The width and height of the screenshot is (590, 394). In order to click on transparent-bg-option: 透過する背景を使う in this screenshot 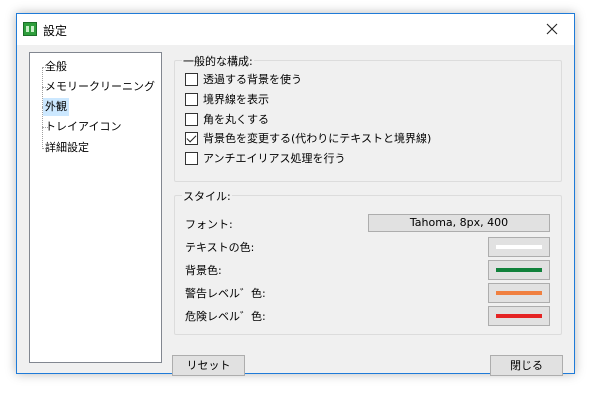, I will do `click(243, 79)`.